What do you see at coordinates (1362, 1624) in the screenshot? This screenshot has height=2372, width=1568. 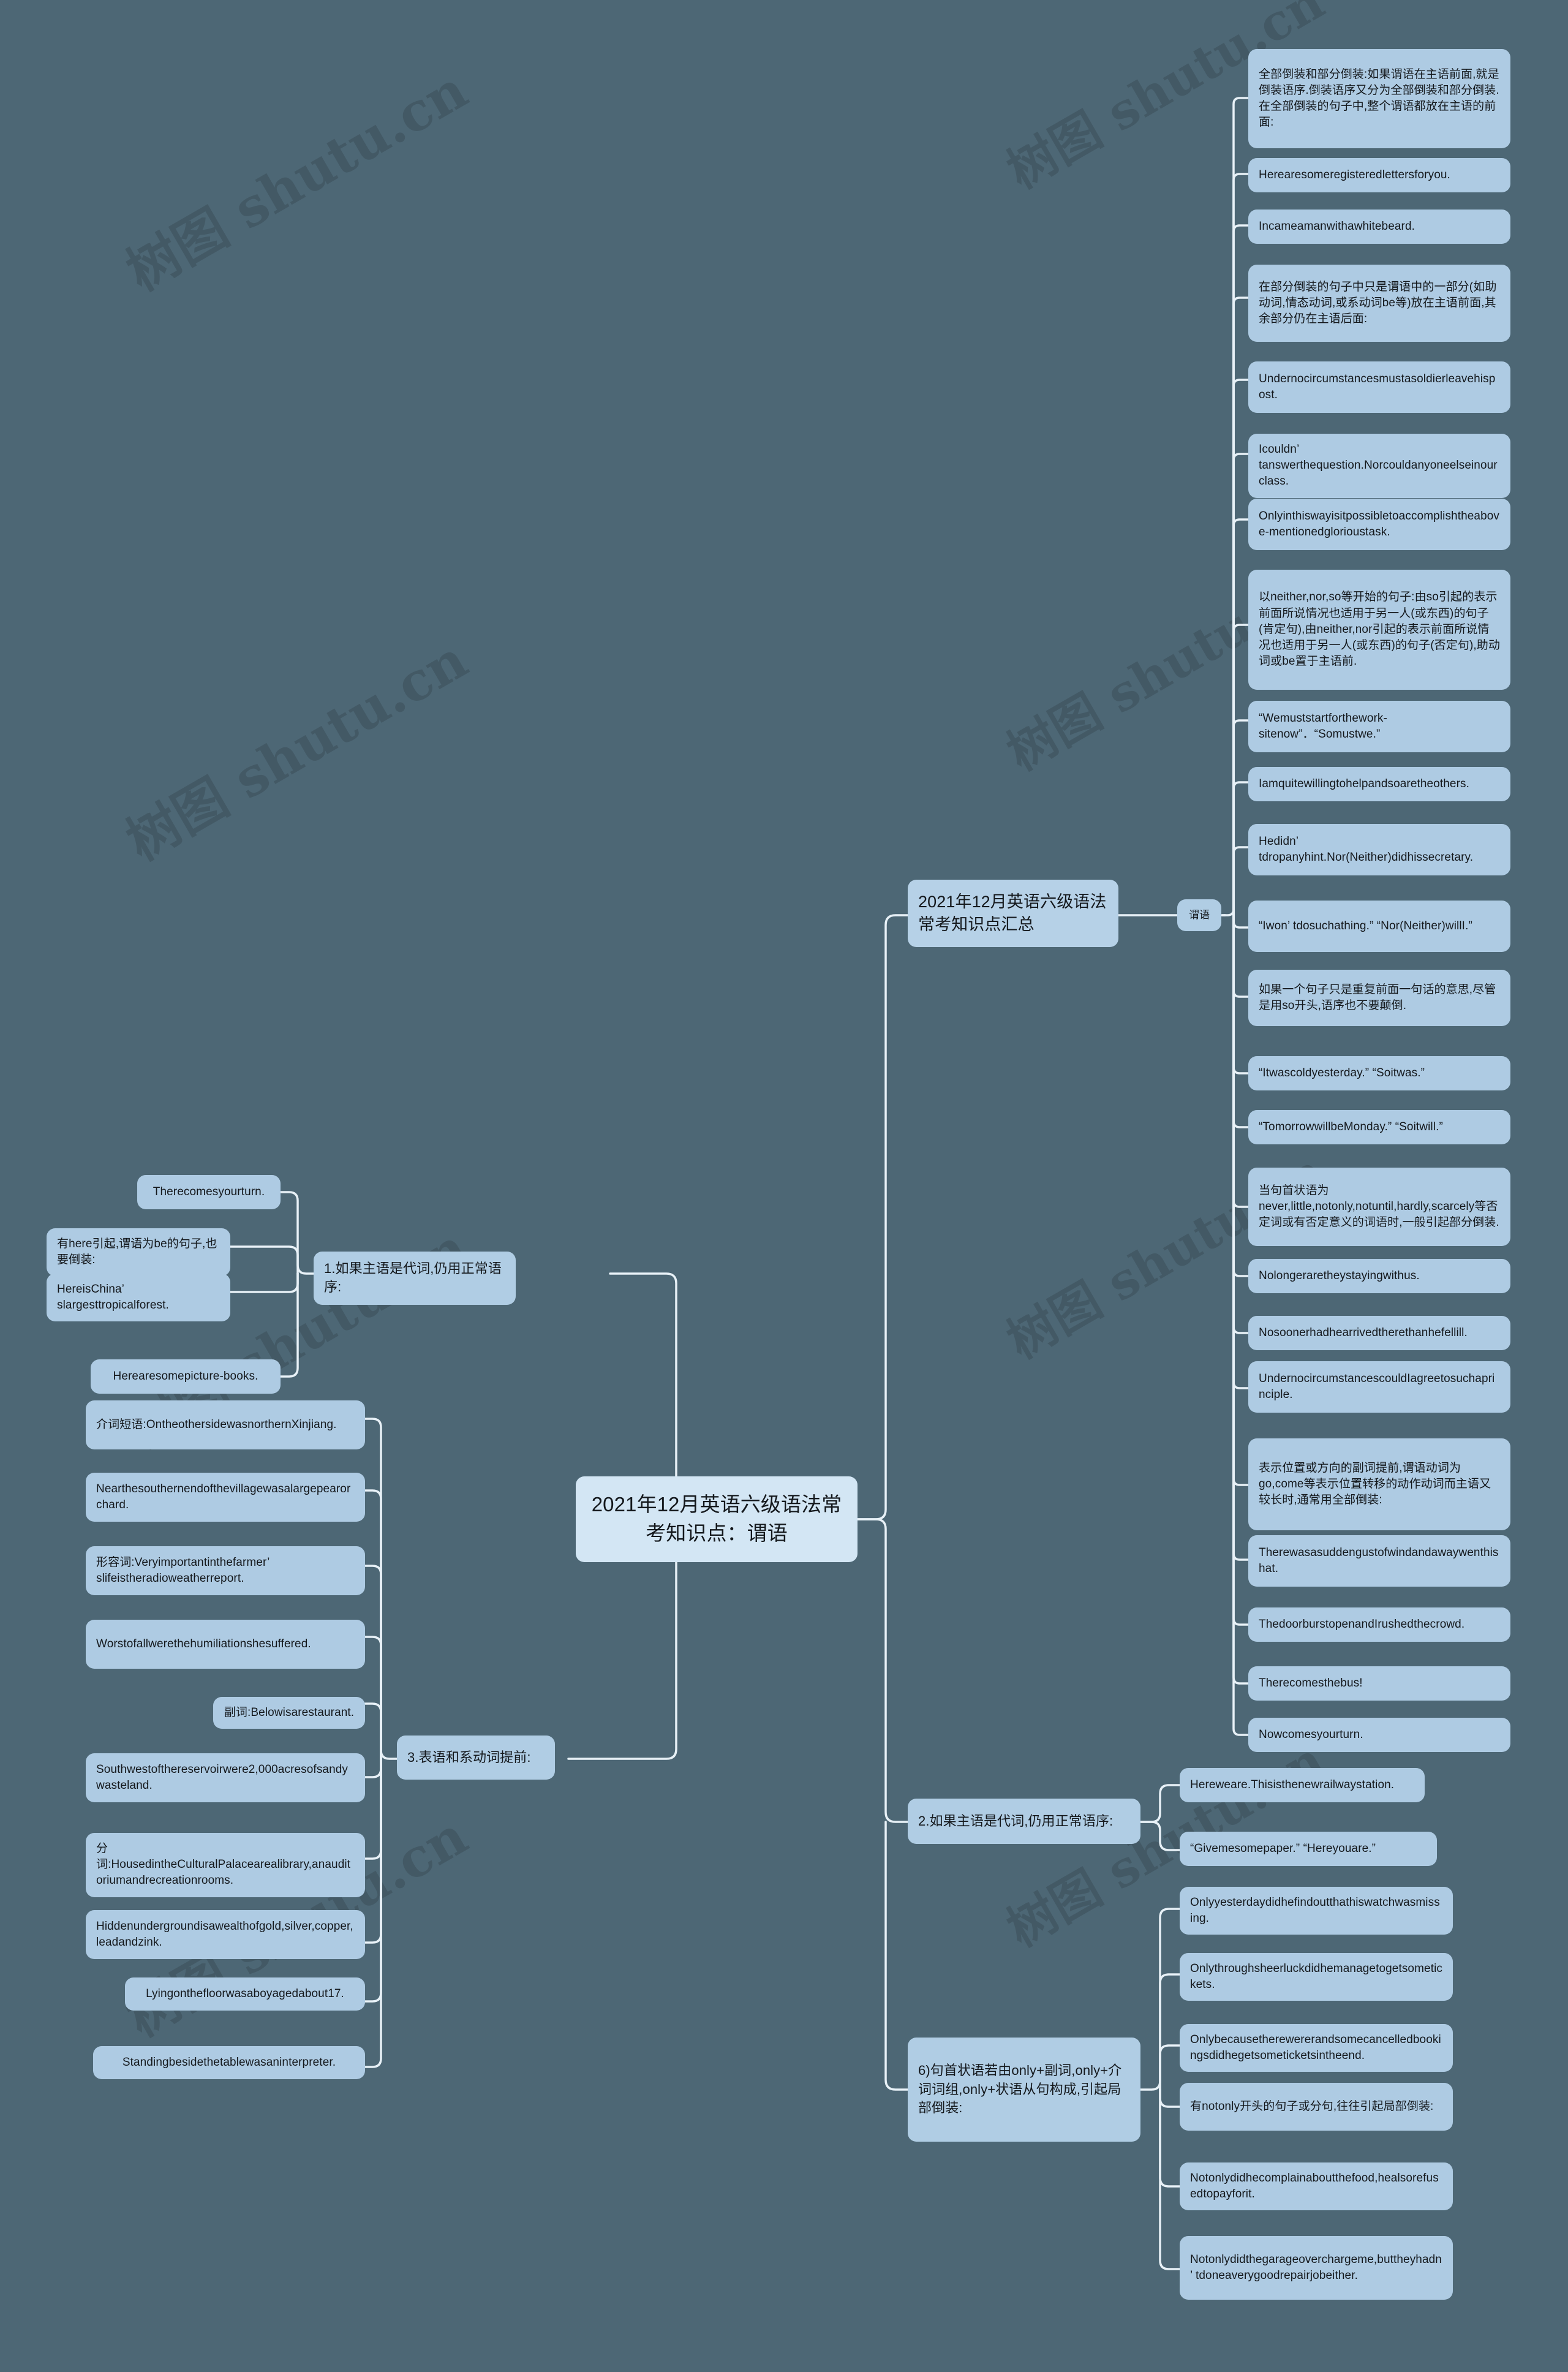 I see `leaf-node-label: ThedoorburstopenandIrushedthecrowd.` at bounding box center [1362, 1624].